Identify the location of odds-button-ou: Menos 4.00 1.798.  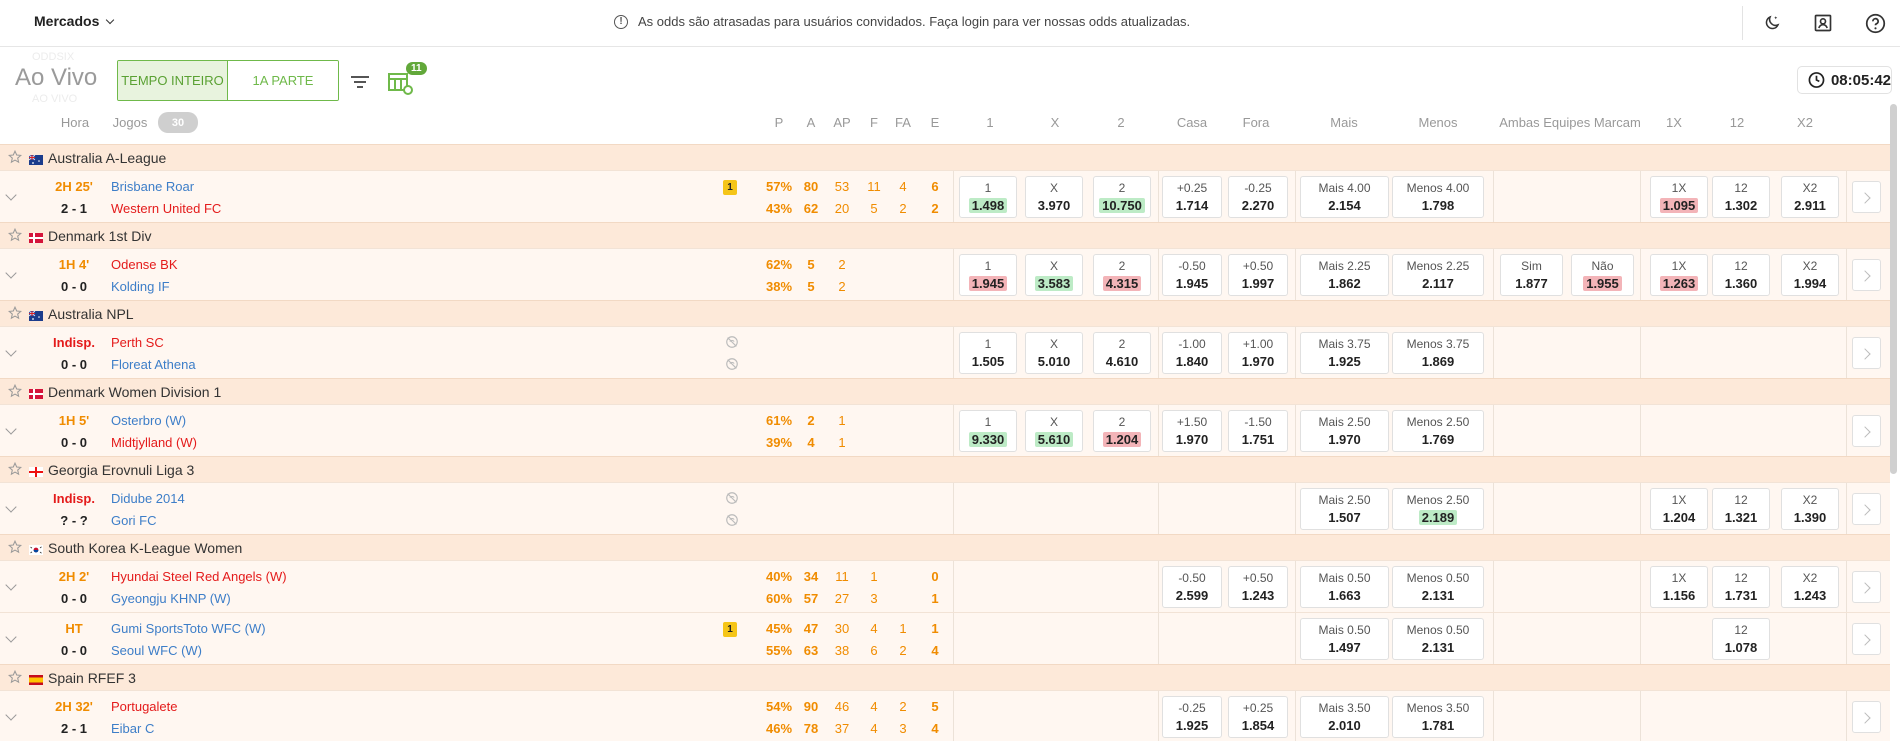
(1438, 197).